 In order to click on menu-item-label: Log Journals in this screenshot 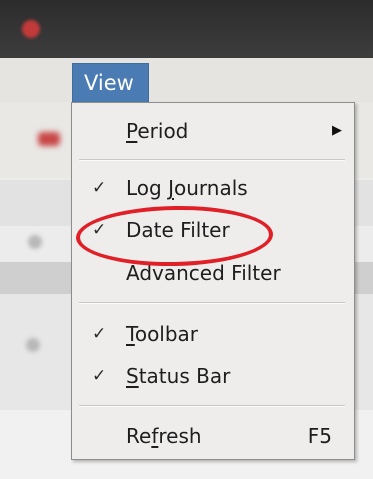, I will do `click(187, 188)`.